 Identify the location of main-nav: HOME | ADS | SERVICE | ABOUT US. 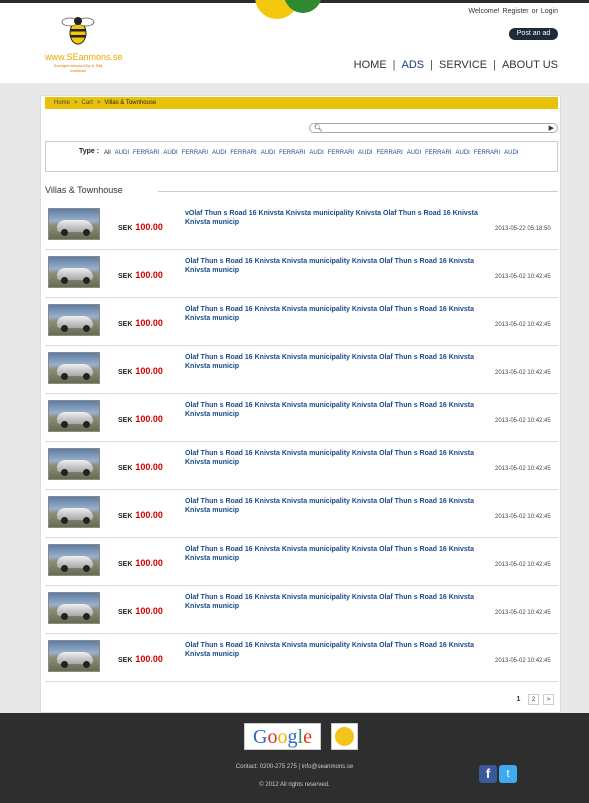
(456, 65).